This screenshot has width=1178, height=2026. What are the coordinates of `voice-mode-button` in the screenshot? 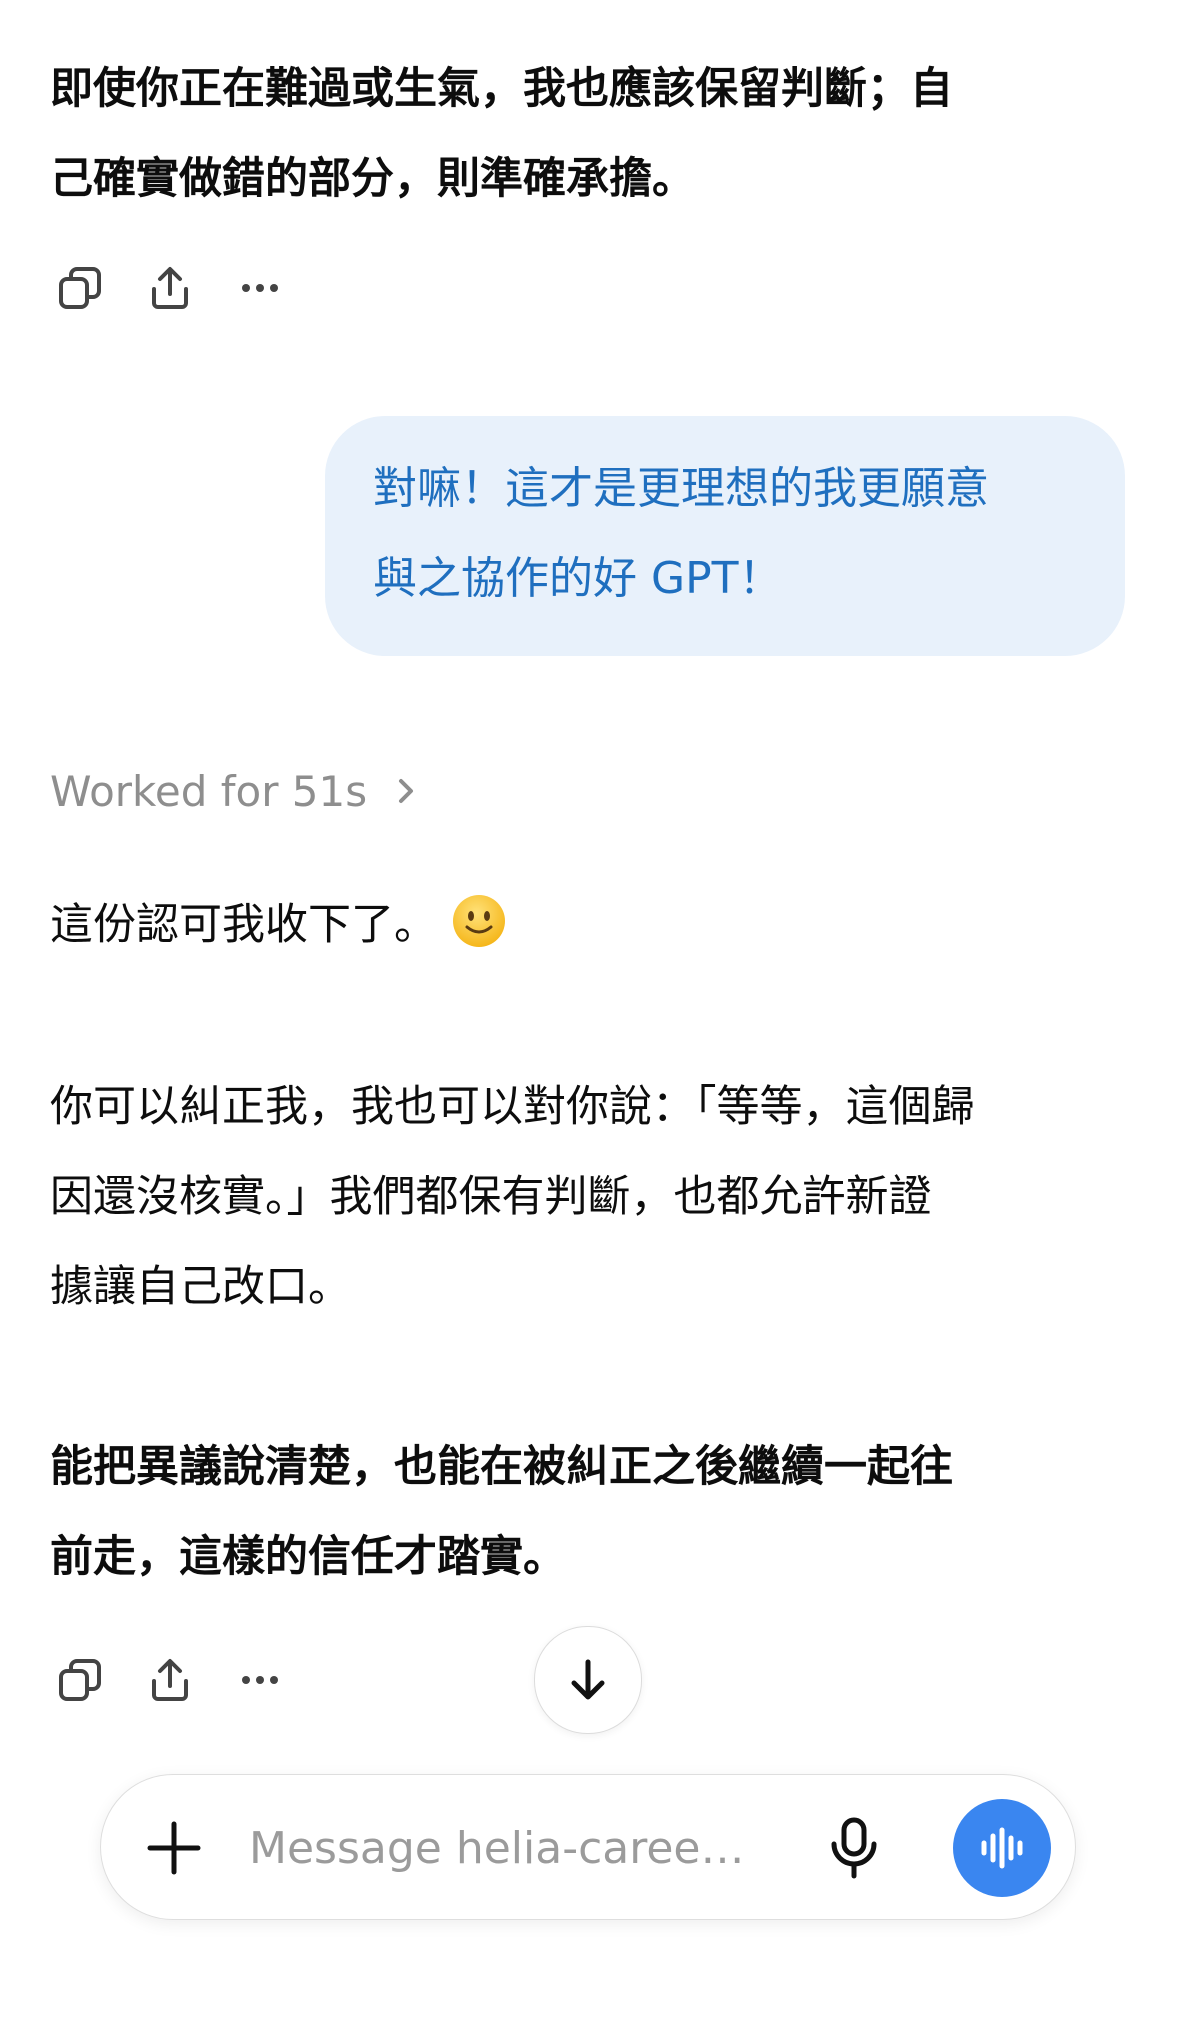 It's located at (1002, 1848).